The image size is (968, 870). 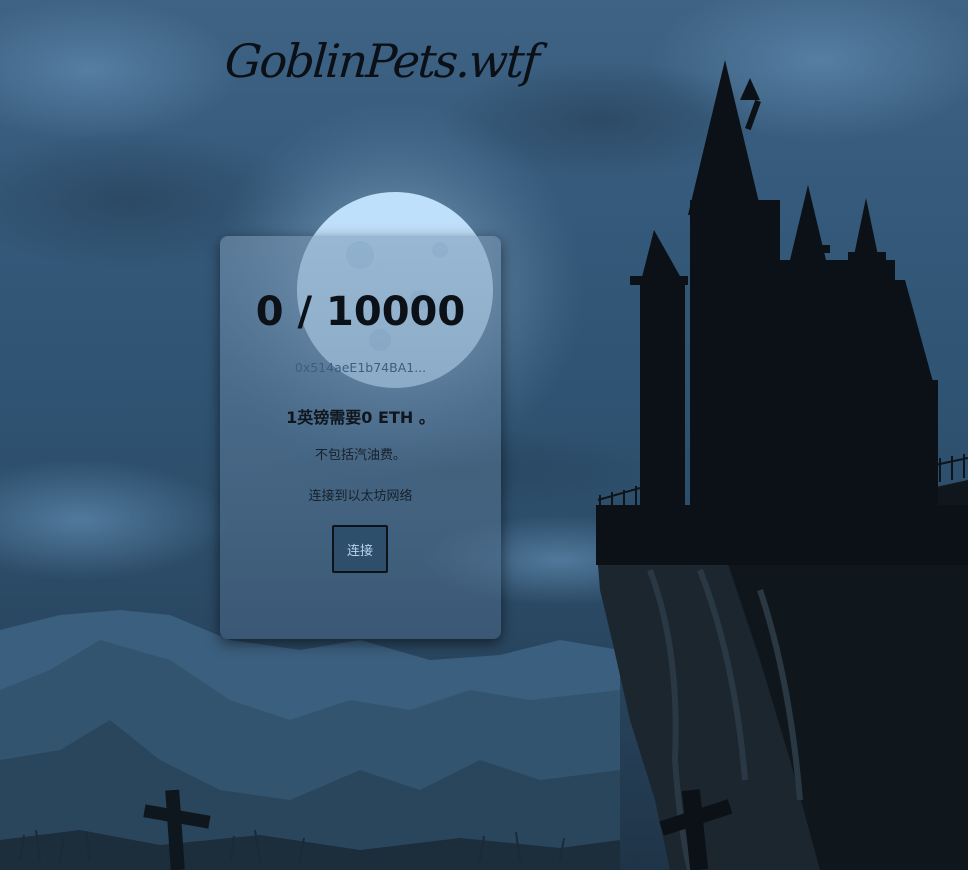 What do you see at coordinates (360, 417) in the screenshot?
I see `price-text: 1英镑需要0 ETH 。` at bounding box center [360, 417].